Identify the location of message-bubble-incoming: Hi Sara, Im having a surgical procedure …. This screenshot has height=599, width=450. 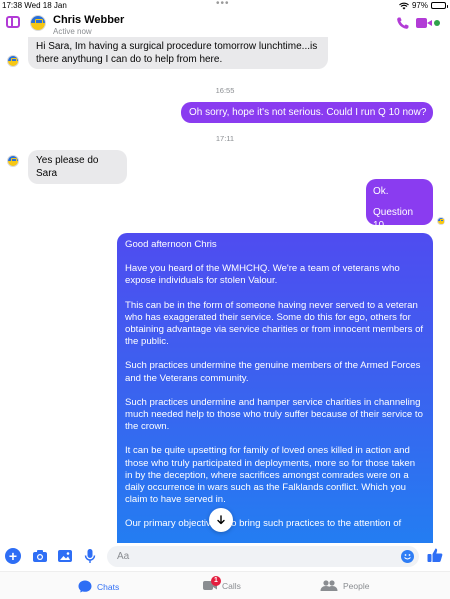
(178, 53).